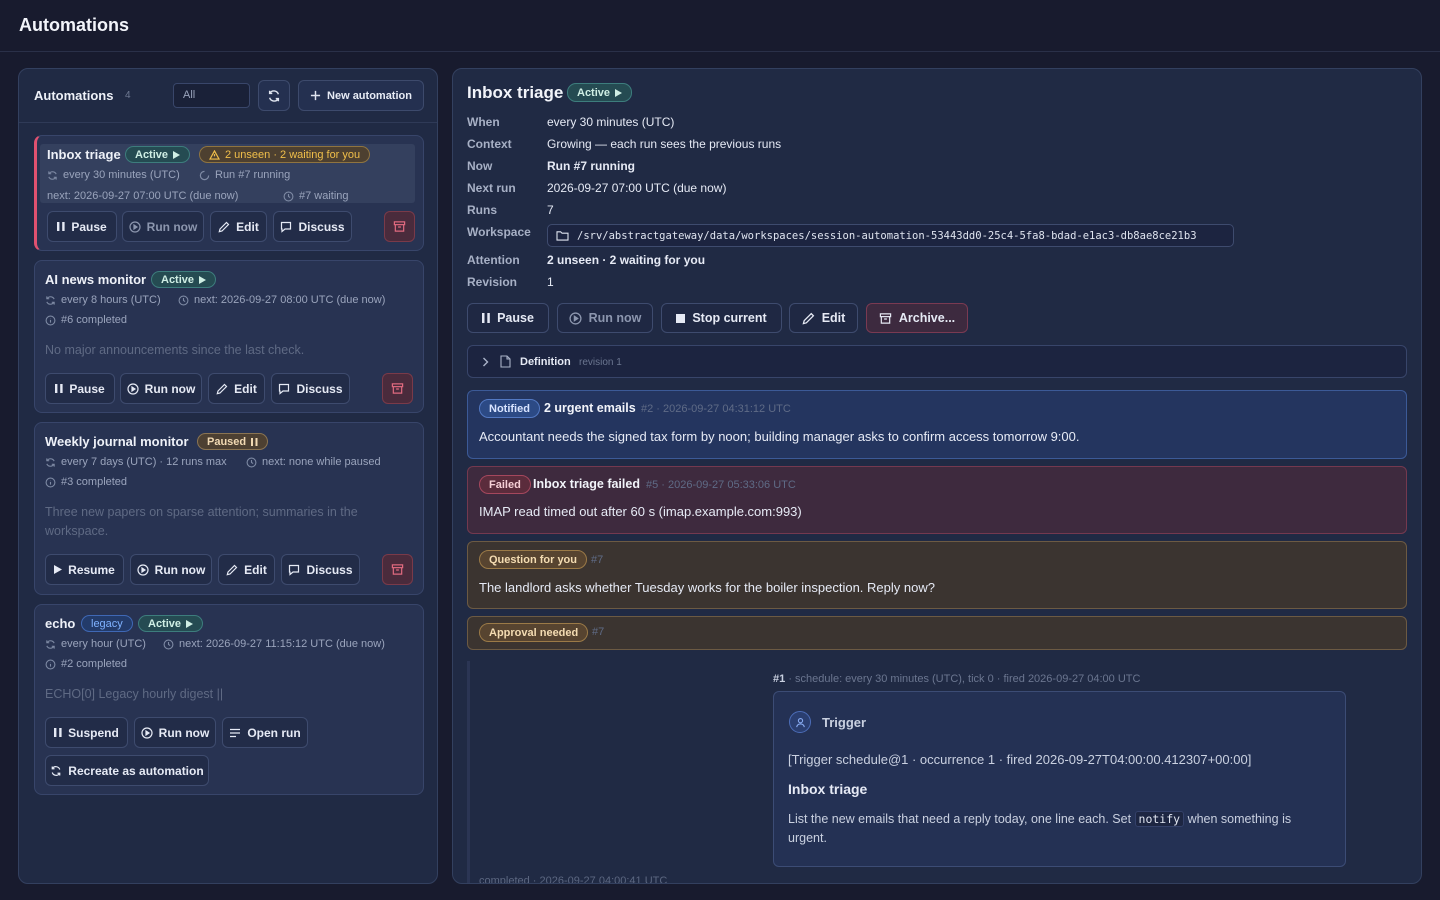 This screenshot has width=1440, height=900. Describe the element at coordinates (211, 95) in the screenshot. I see `filter-input: All` at that location.